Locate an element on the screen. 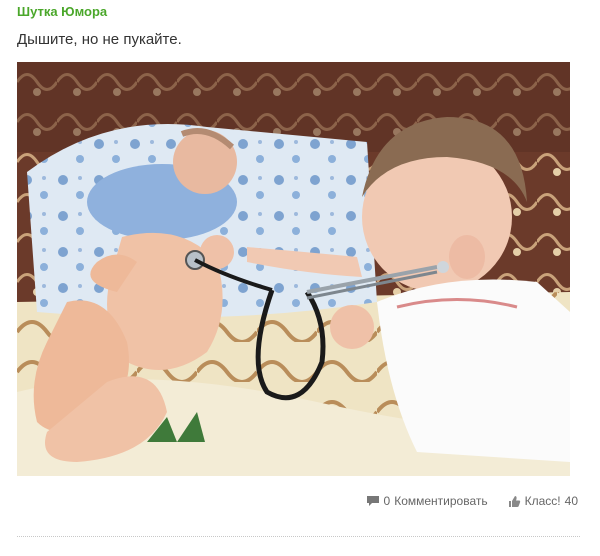 The width and height of the screenshot is (600, 556). like-button: Класс! 40 is located at coordinates (543, 501).